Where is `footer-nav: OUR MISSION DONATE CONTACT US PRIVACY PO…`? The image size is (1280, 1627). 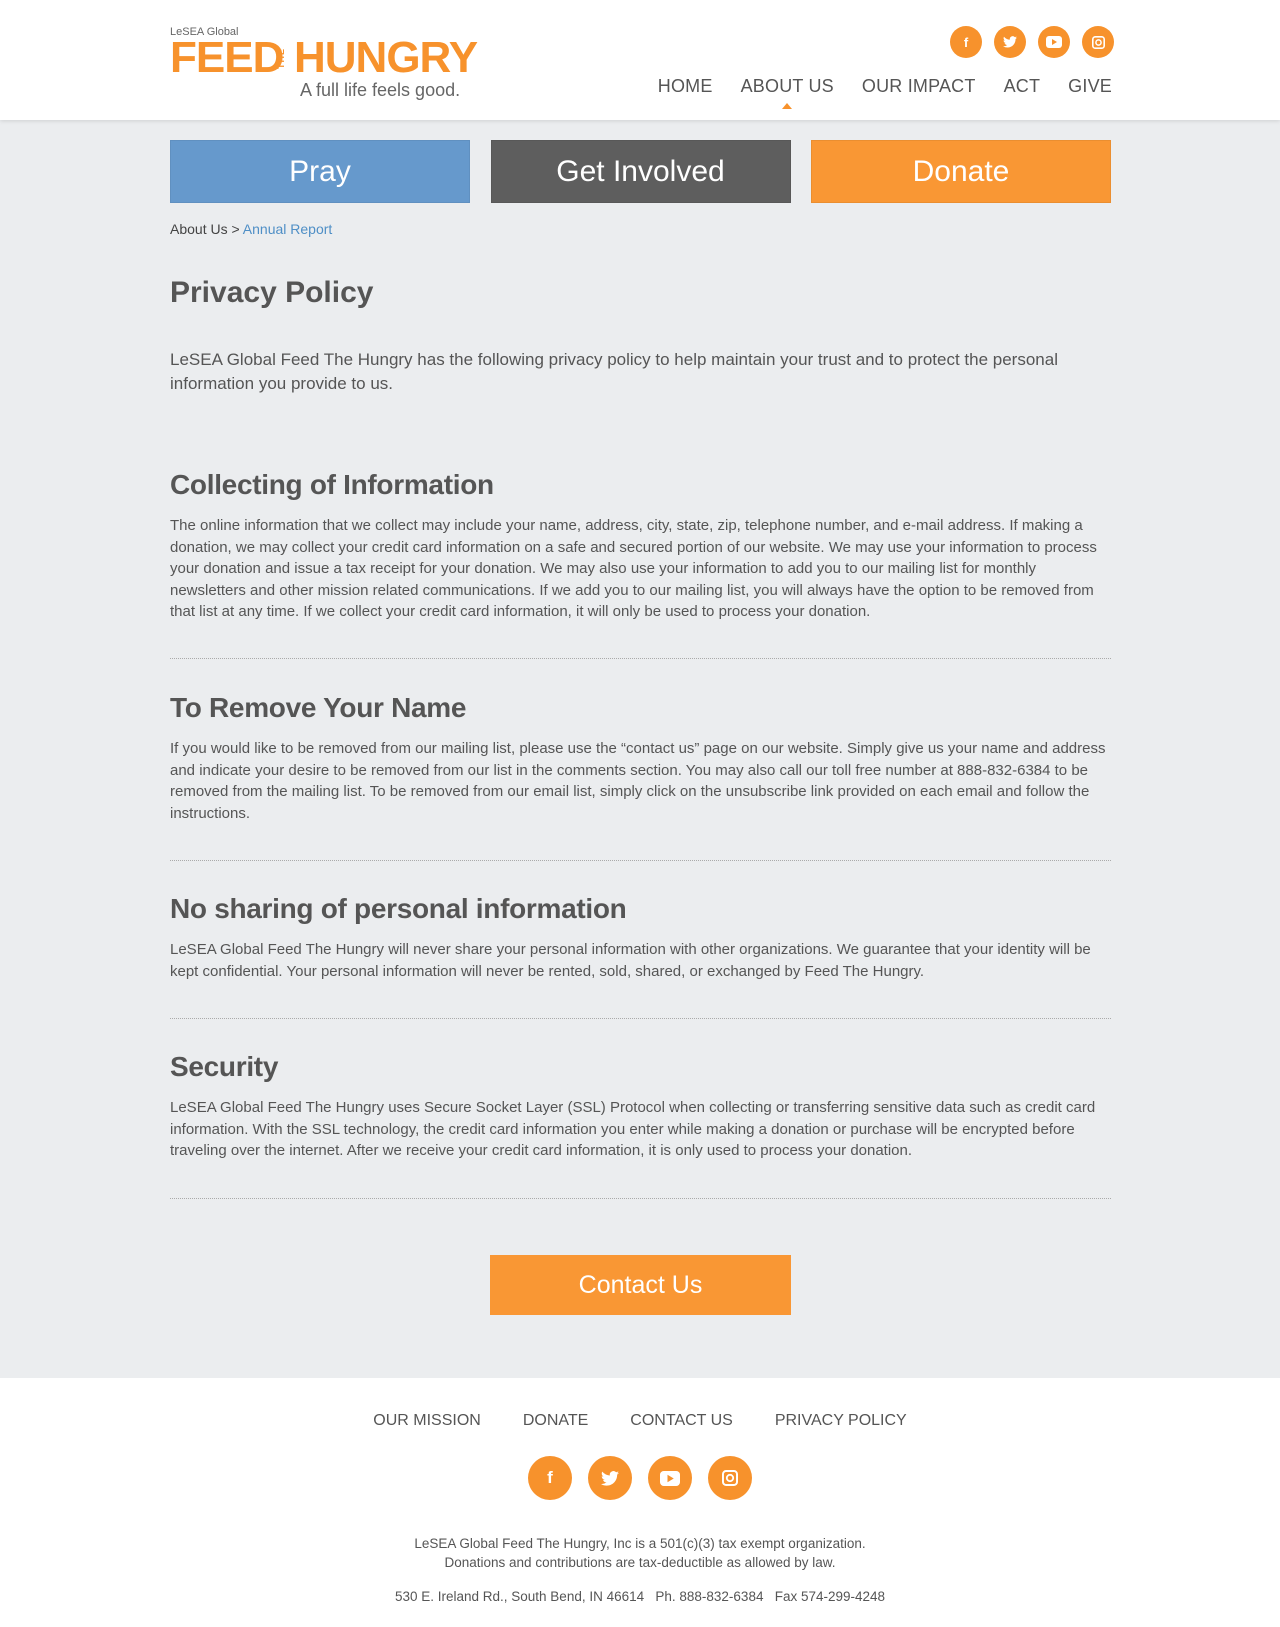 footer-nav: OUR MISSION DONATE CONTACT US PRIVACY PO… is located at coordinates (640, 1421).